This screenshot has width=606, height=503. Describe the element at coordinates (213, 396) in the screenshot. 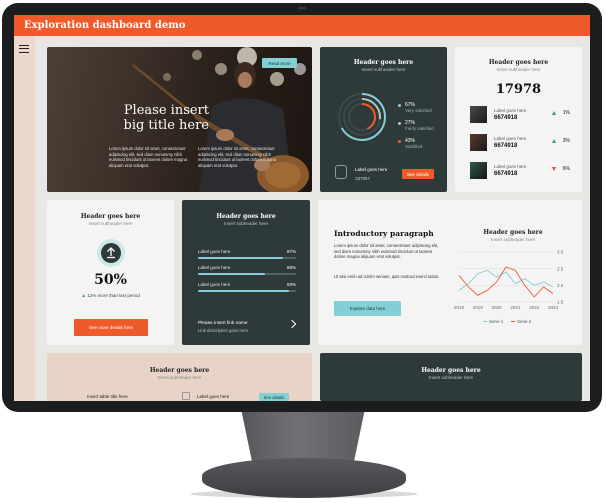

I see `table-label: Label goes here` at that location.